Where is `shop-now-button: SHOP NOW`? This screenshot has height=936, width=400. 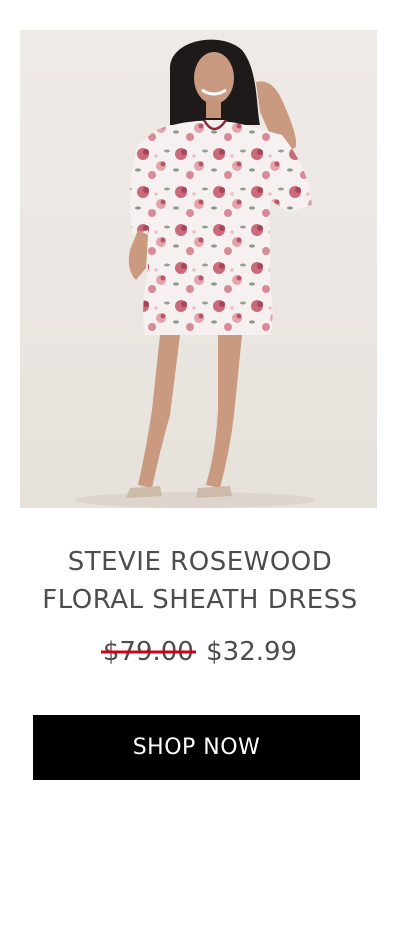
shop-now-button: SHOP NOW is located at coordinates (196, 747).